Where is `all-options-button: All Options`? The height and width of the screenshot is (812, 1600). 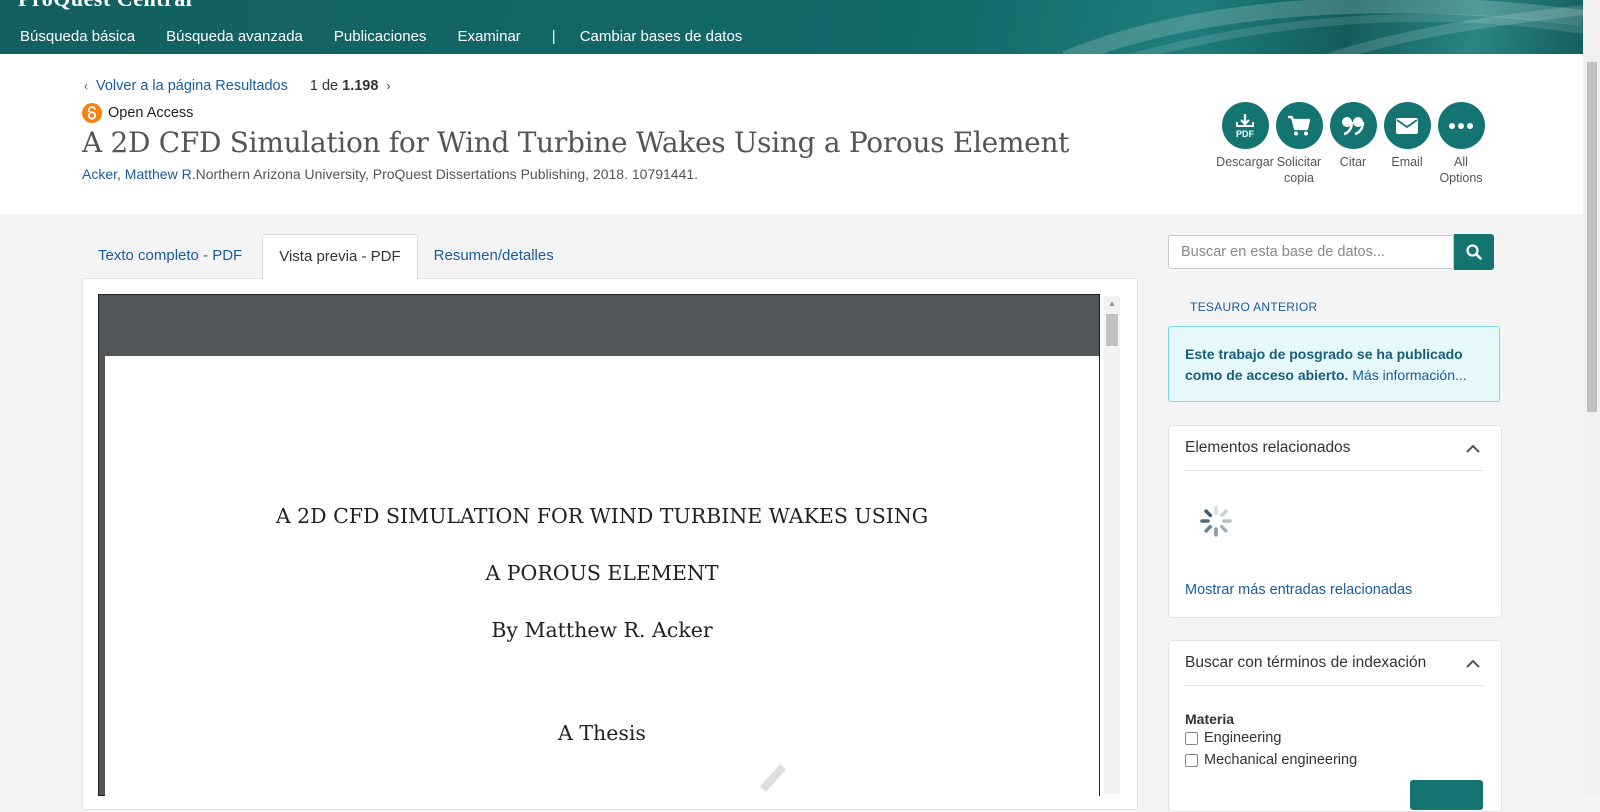 all-options-button: All Options is located at coordinates (1461, 144).